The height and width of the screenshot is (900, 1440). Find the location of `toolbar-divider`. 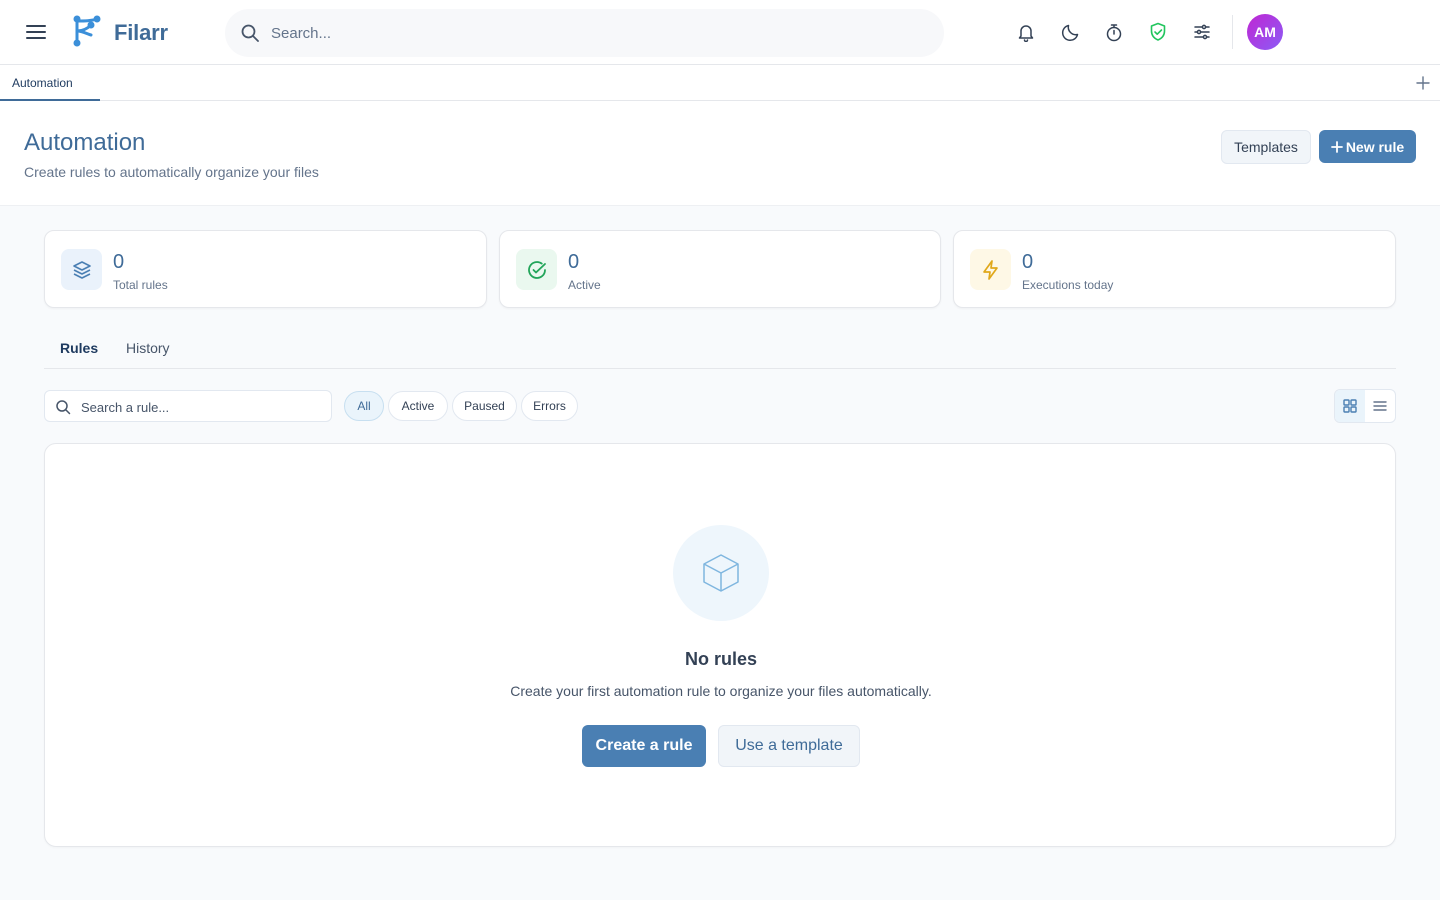

toolbar-divider is located at coordinates (1232, 32).